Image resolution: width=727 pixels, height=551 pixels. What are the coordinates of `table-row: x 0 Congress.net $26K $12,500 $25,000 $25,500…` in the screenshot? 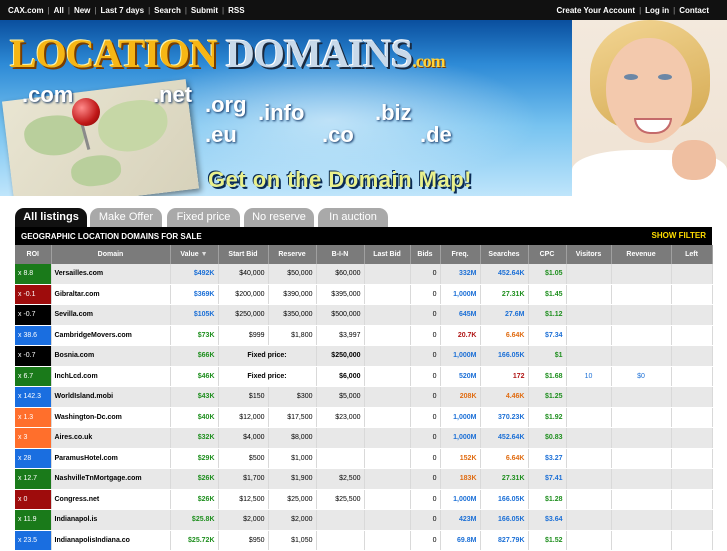 It's located at (364, 499).